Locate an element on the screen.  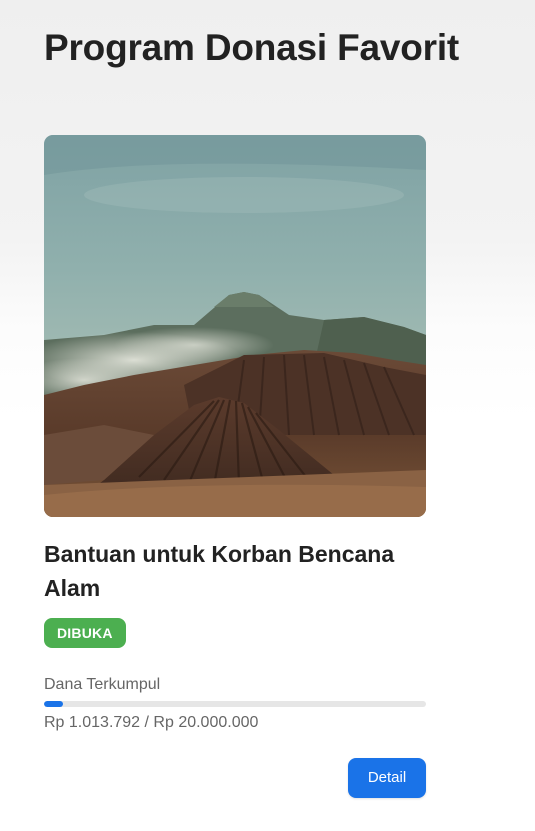
detail-button: Detail is located at coordinates (387, 778).